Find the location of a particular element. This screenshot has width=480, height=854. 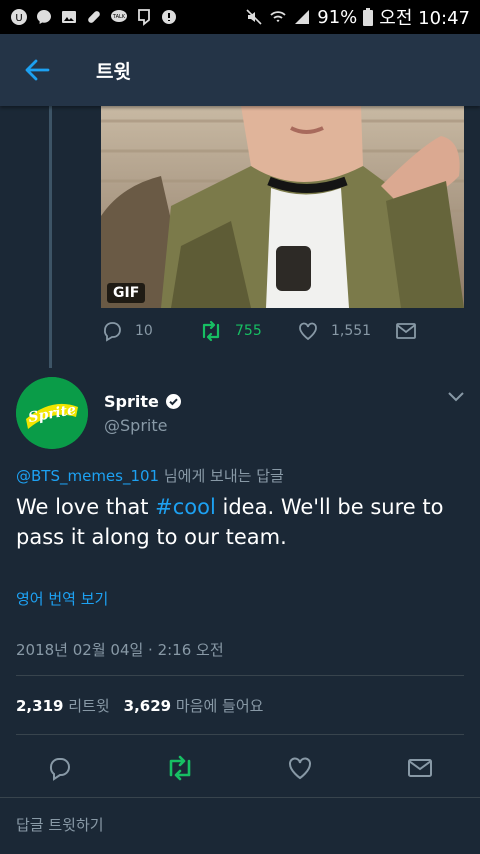

chevron-down-icon is located at coordinates (456, 397).